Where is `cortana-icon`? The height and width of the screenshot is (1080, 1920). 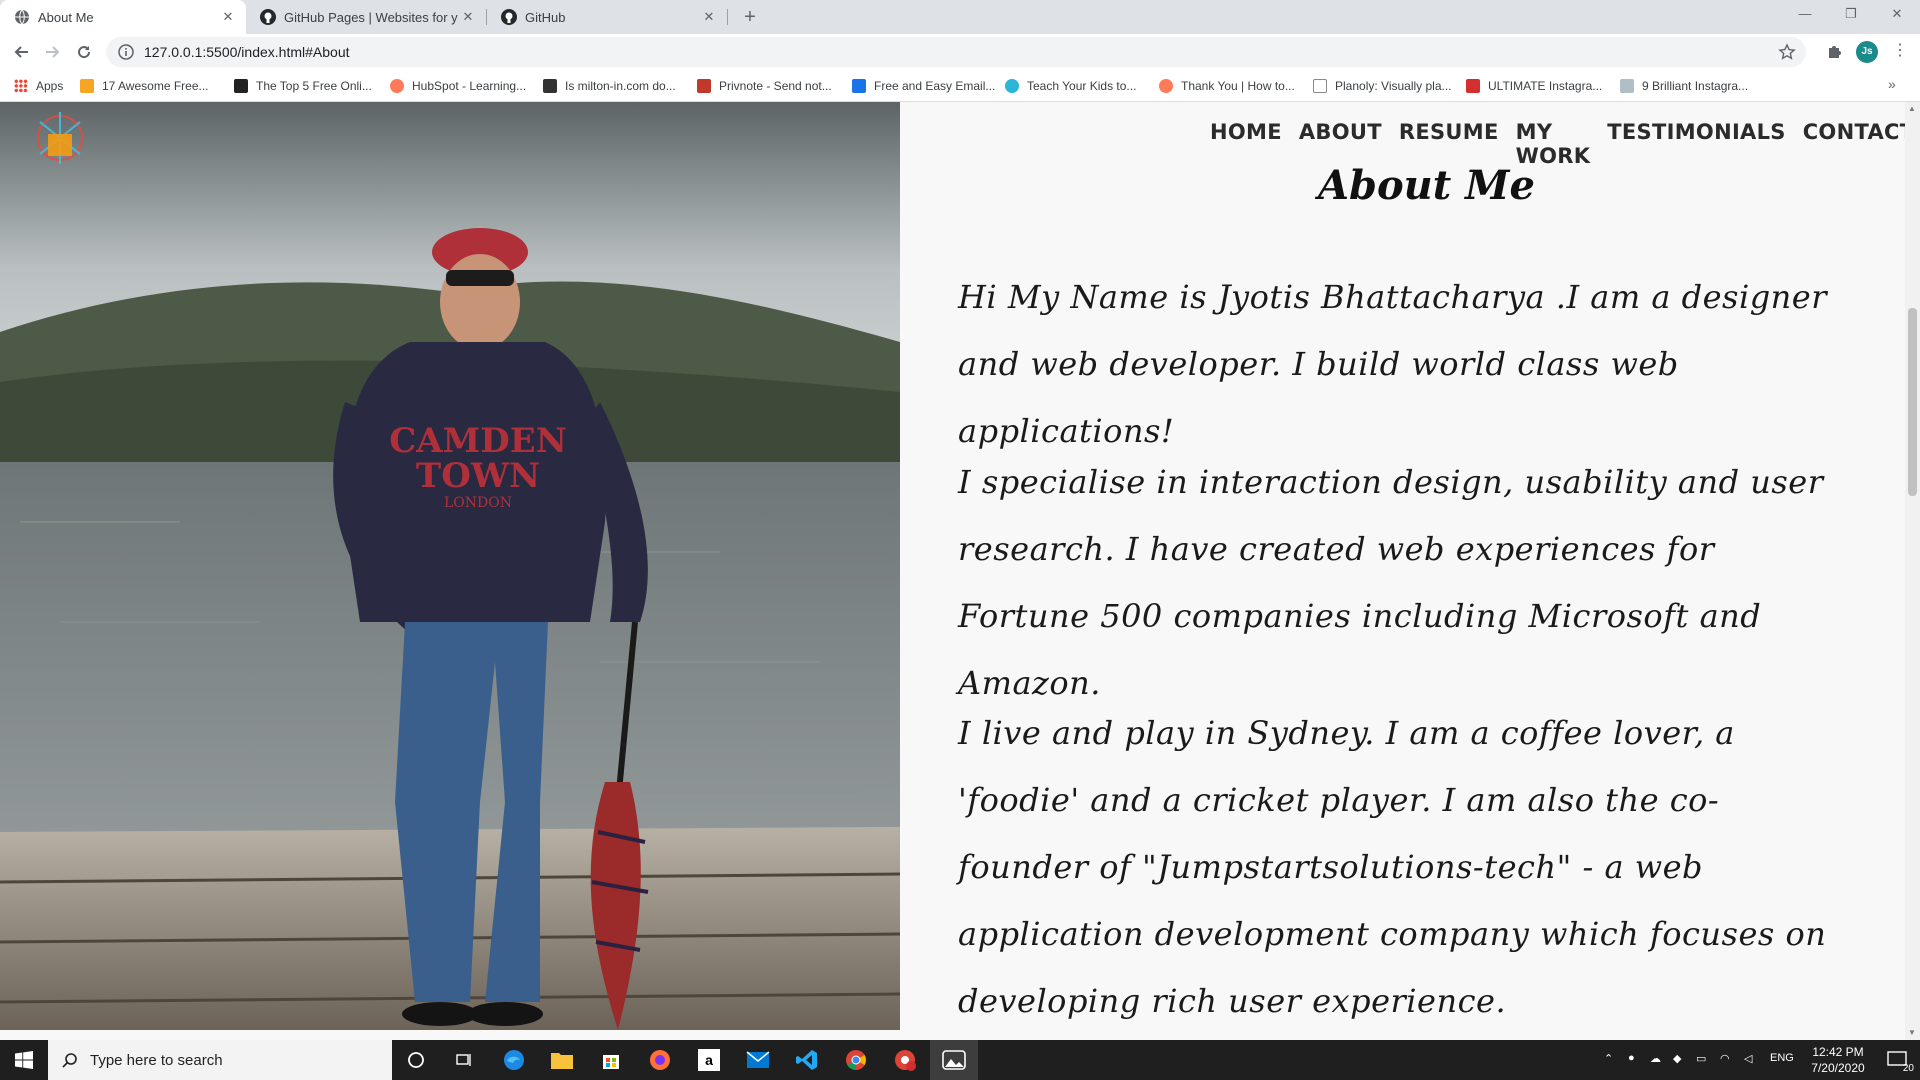
cortana-icon is located at coordinates (416, 1060).